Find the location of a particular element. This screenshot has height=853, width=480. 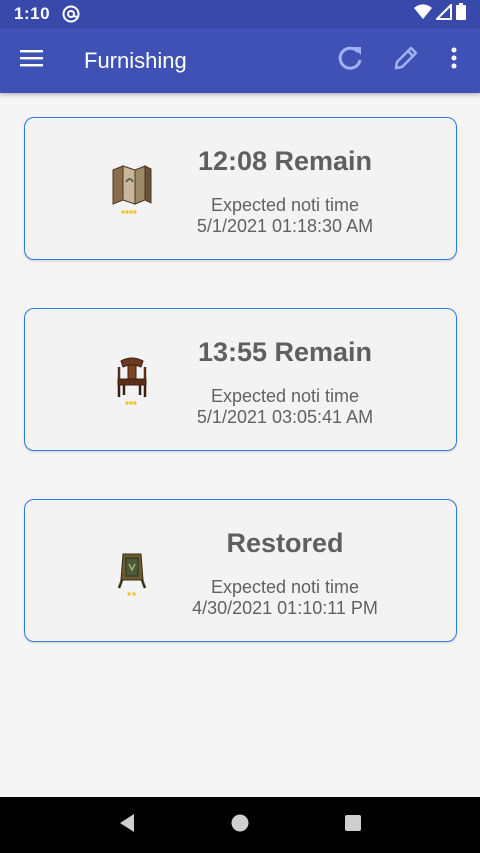

at-sign-icon is located at coordinates (71, 14).